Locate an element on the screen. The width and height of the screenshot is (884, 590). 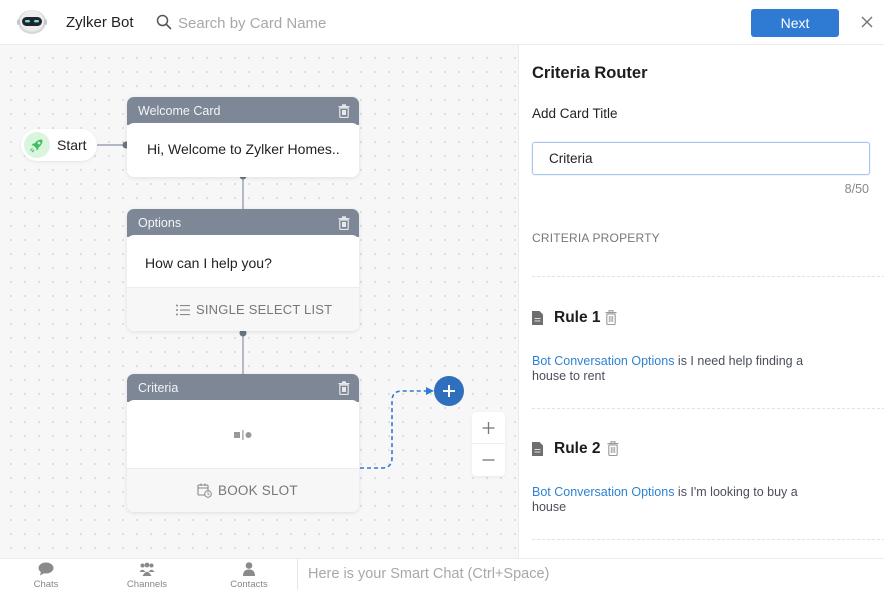
chat-bubble-icon is located at coordinates (46, 569).